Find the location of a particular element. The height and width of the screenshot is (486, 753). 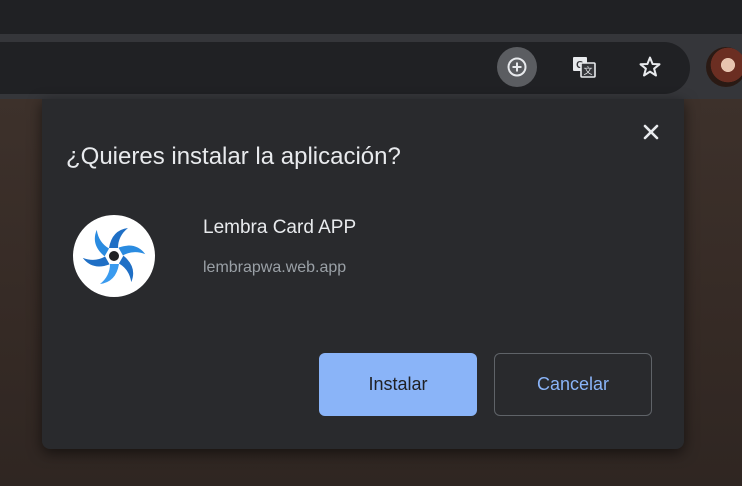

close-icon is located at coordinates (651, 132).